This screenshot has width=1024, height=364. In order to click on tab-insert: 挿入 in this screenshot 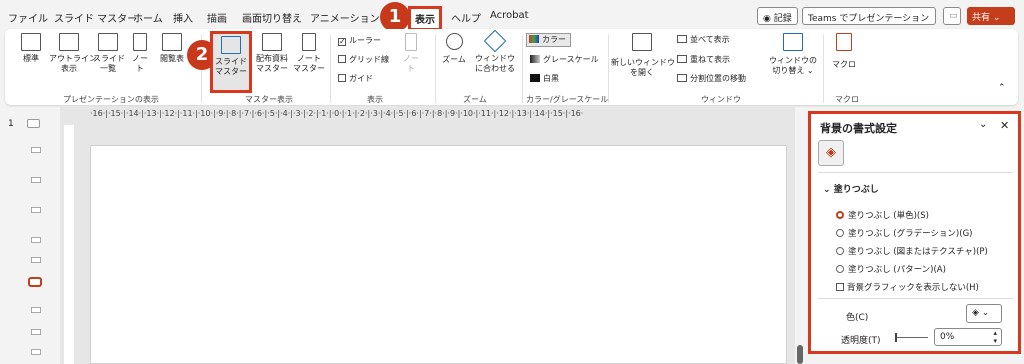, I will do `click(183, 17)`.